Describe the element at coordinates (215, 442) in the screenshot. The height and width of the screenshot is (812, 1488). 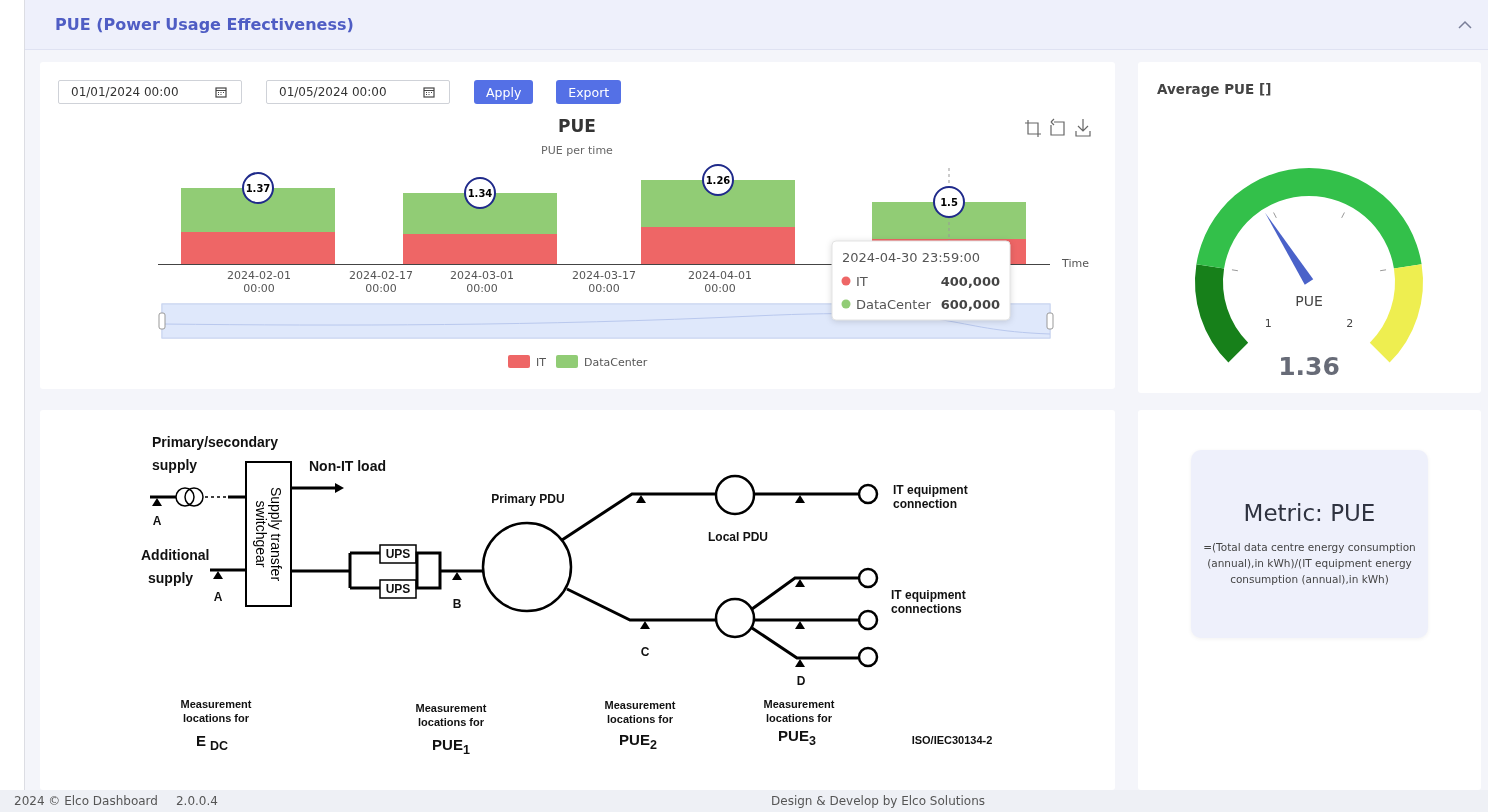
I see `diagram-label: Primary/secondary` at that location.